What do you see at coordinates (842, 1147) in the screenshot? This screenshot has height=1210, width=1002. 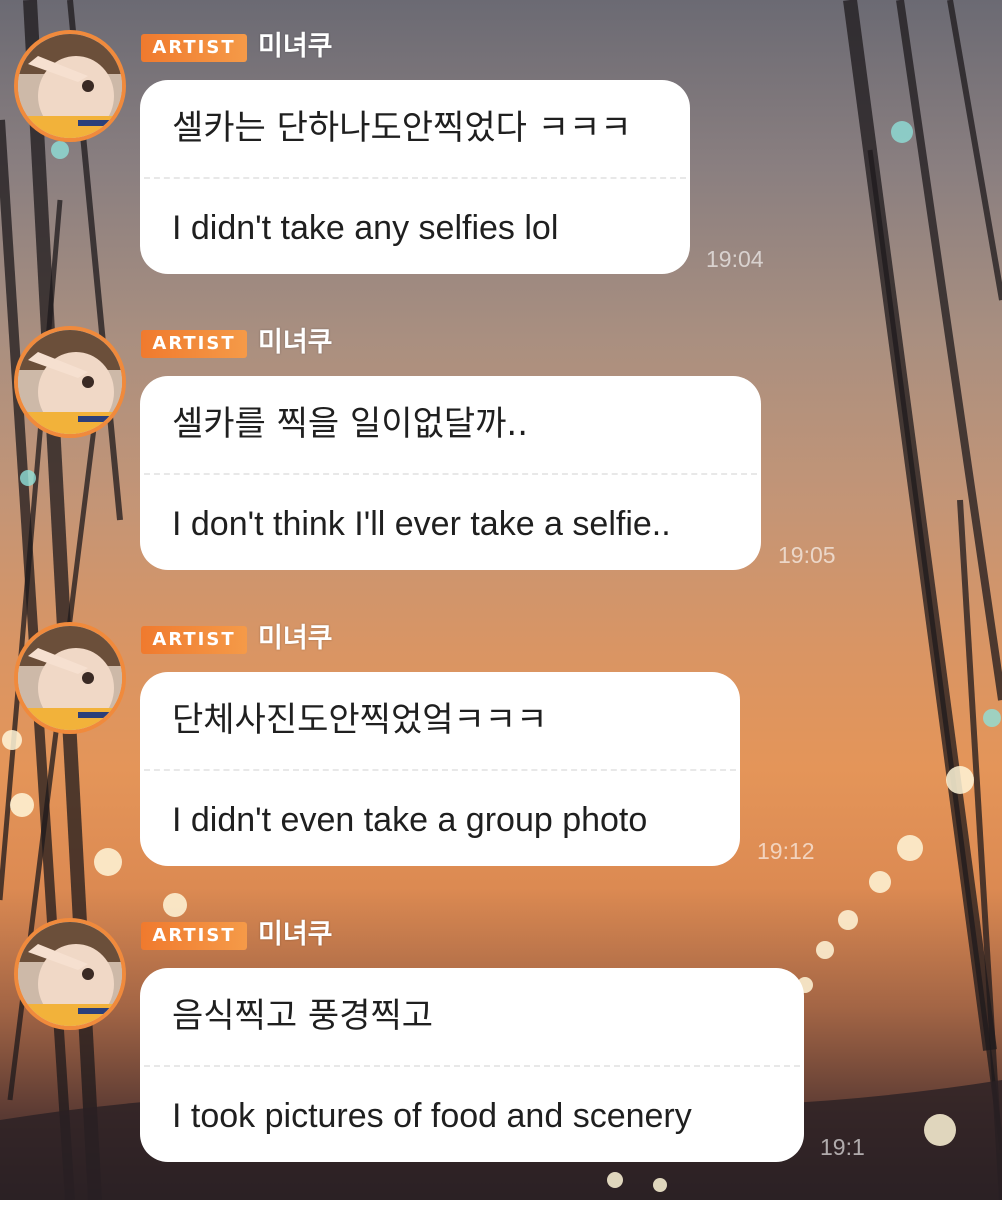 I see `message-timestamp: 19:1` at bounding box center [842, 1147].